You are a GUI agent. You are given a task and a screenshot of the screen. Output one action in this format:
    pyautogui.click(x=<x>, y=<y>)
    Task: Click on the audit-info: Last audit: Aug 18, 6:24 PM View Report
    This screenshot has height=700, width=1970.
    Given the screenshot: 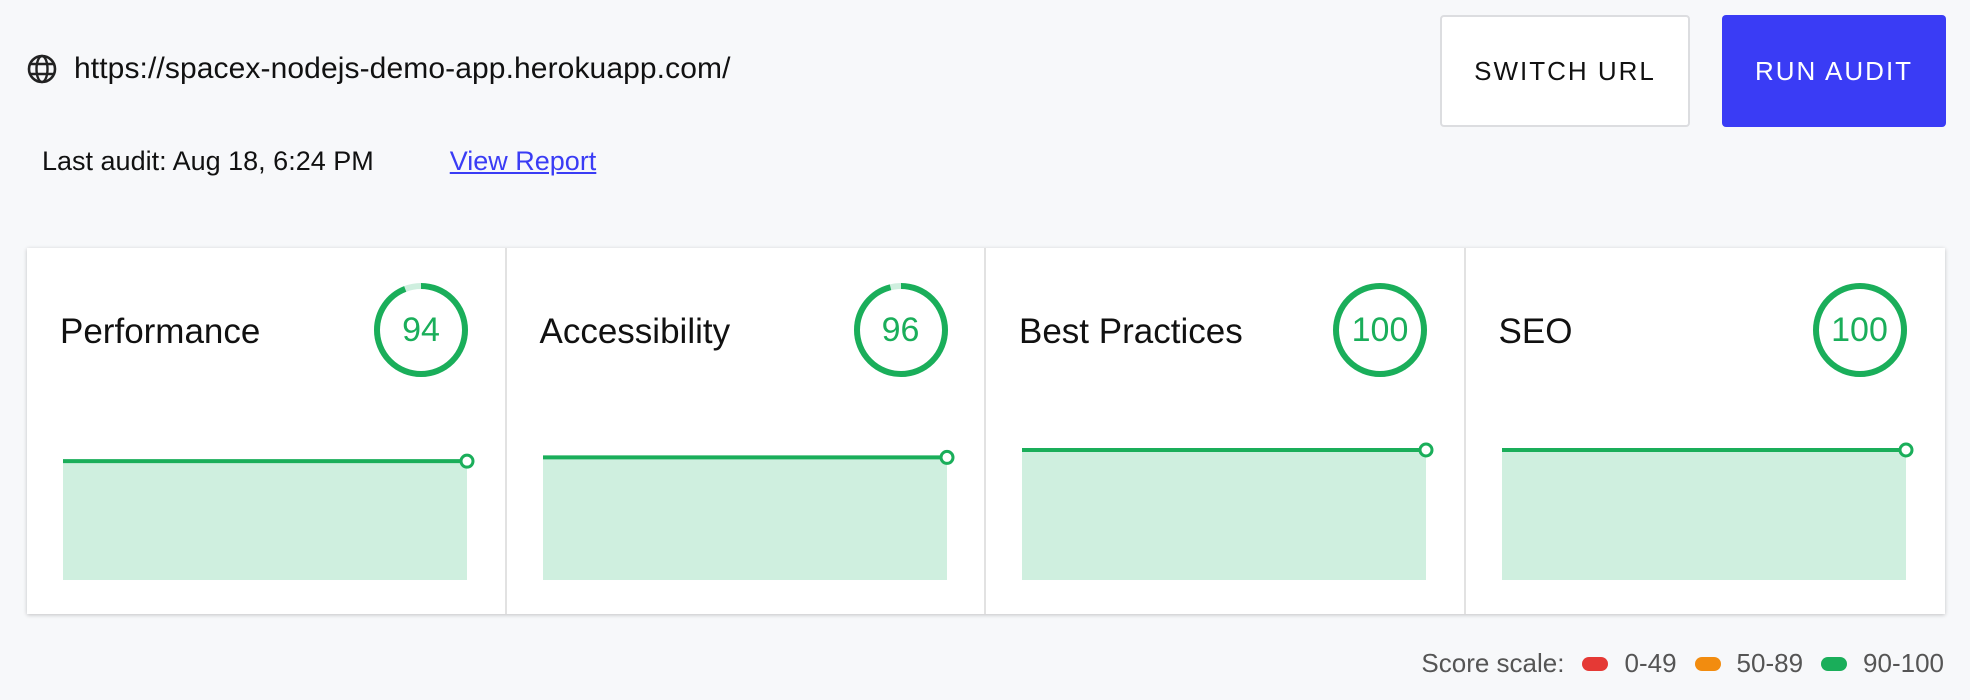 What is the action you would take?
    pyautogui.click(x=319, y=161)
    